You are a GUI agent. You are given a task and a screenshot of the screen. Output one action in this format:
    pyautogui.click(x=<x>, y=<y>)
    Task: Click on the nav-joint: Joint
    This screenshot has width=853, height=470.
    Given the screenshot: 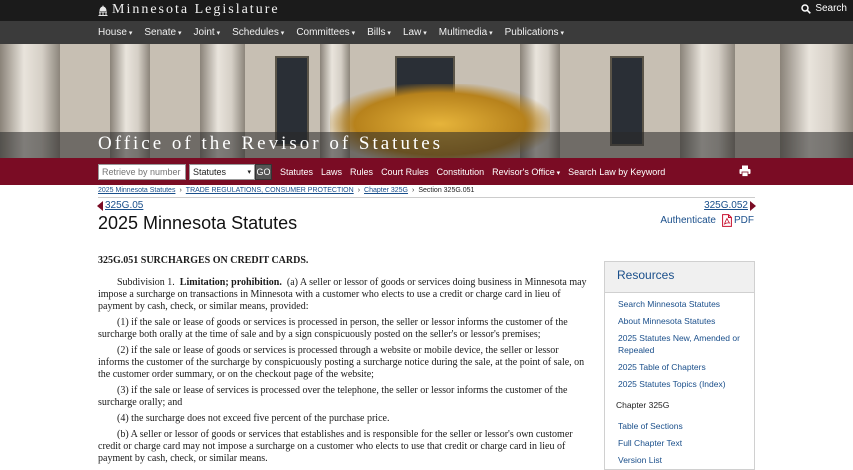 What is the action you would take?
    pyautogui.click(x=207, y=32)
    